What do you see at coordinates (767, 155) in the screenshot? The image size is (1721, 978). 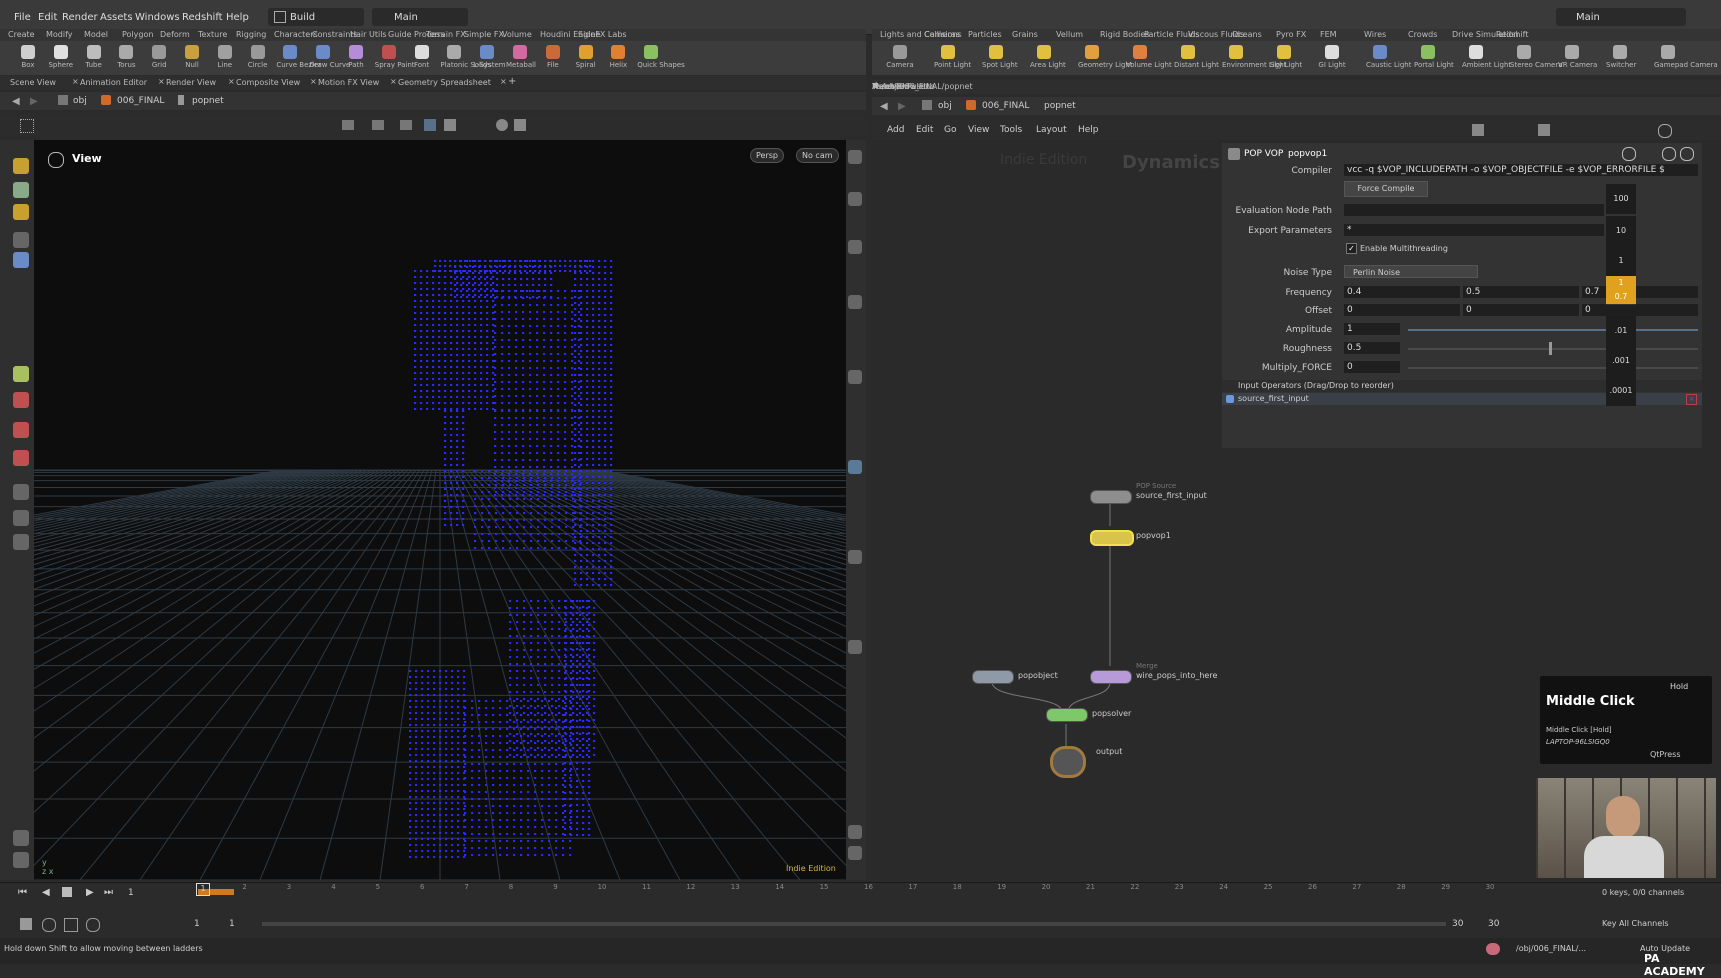 I see `persp-menu: Persp` at bounding box center [767, 155].